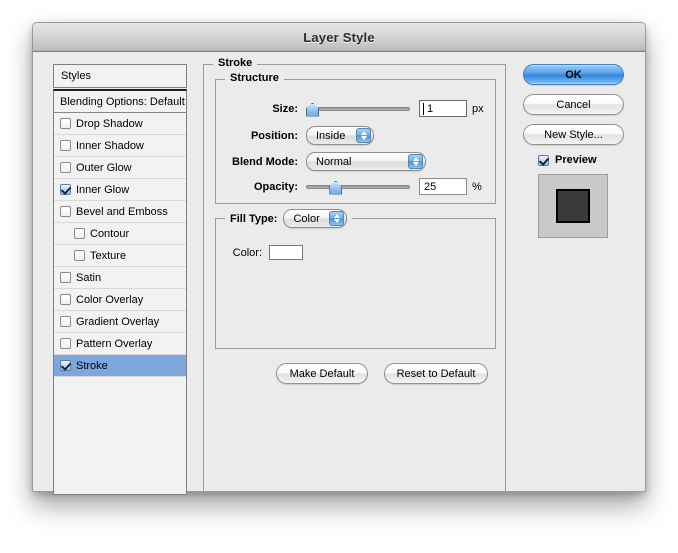 The height and width of the screenshot is (553, 678). I want to click on text-caret, so click(423, 109).